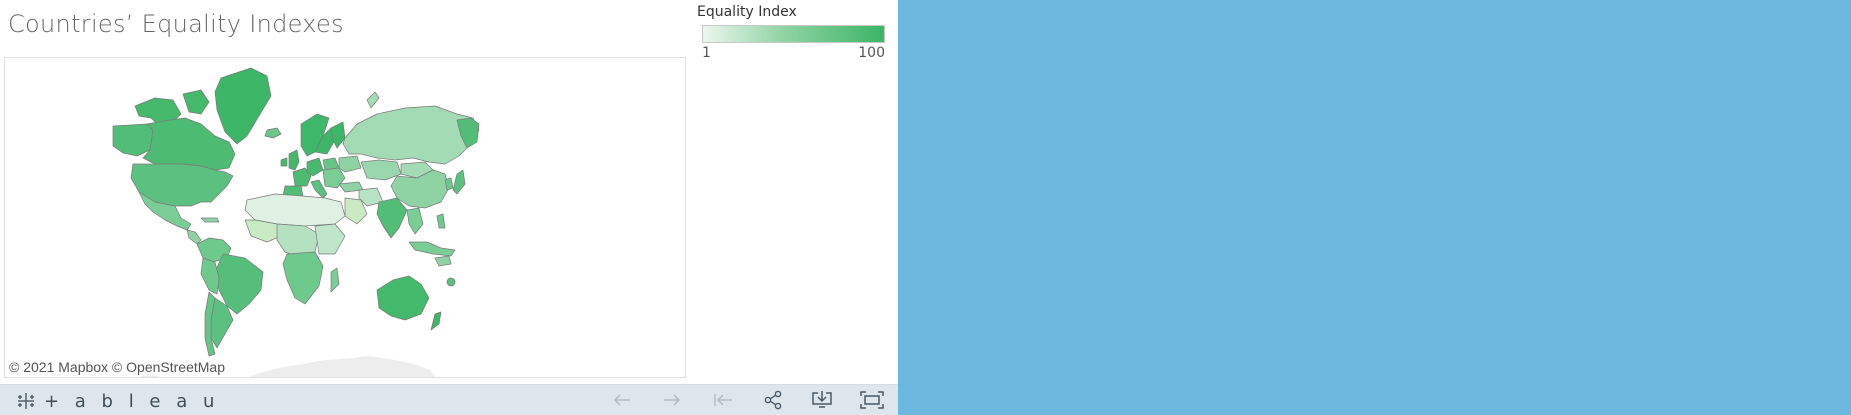 This screenshot has height=415, width=1851. What do you see at coordinates (133, 140) in the screenshot?
I see `country-alaska` at bounding box center [133, 140].